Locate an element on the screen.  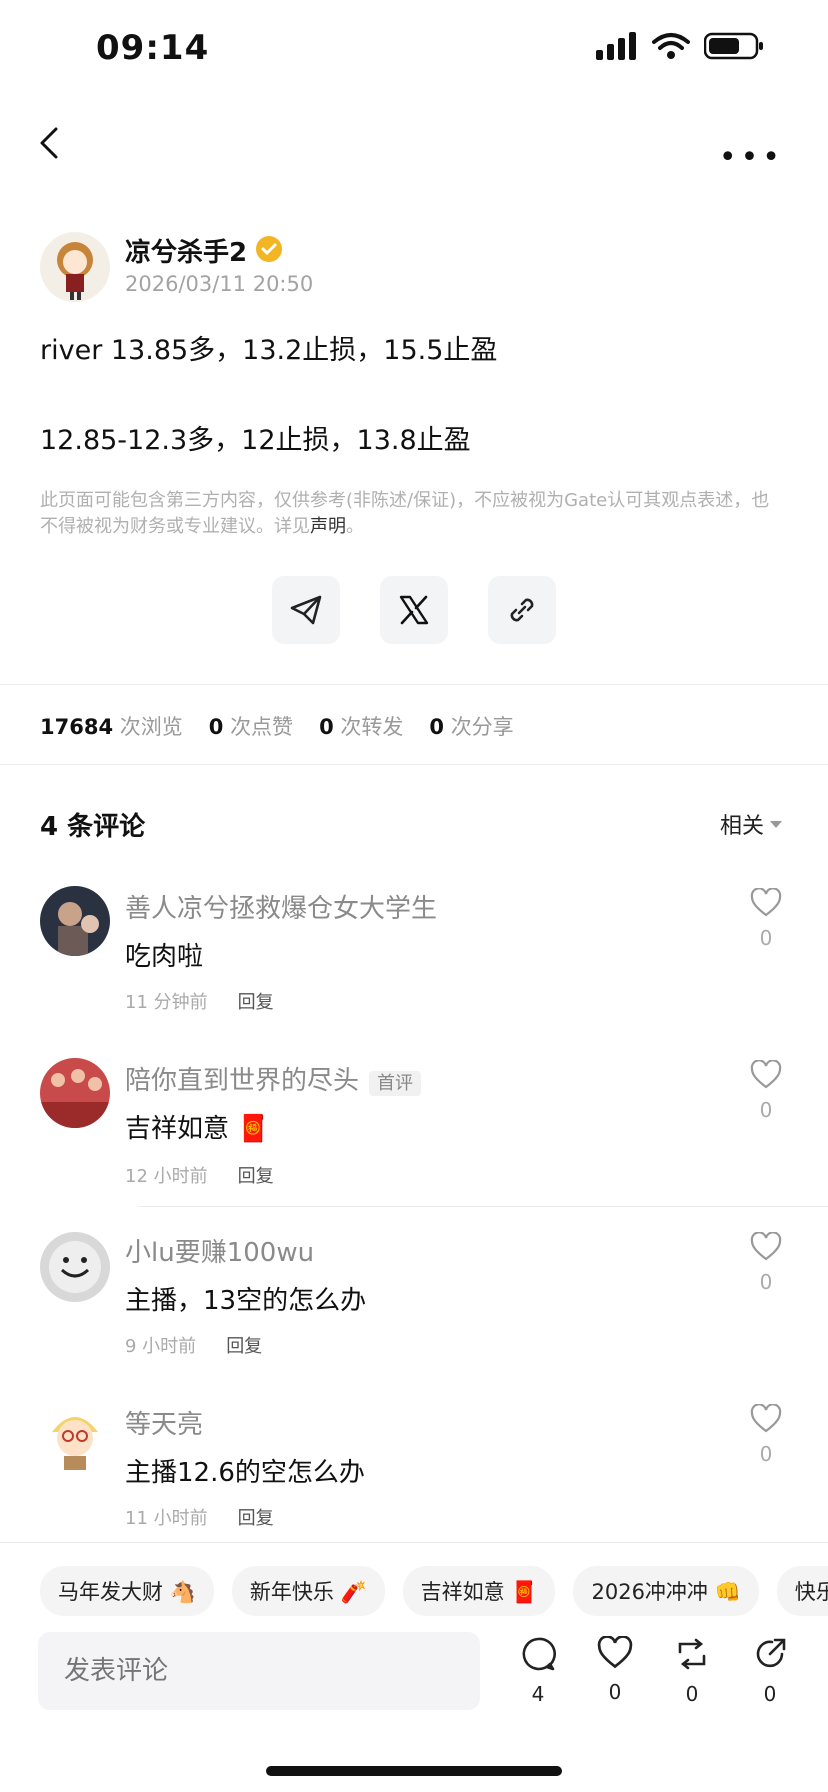
comment-time: 9 小时前 is located at coordinates (161, 1346).